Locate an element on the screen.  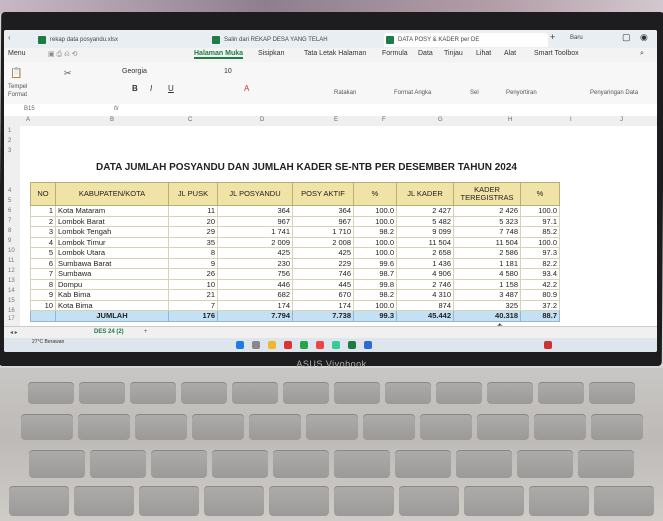
cell-kabupaten: Lombok Barat is located at coordinates (112, 221).